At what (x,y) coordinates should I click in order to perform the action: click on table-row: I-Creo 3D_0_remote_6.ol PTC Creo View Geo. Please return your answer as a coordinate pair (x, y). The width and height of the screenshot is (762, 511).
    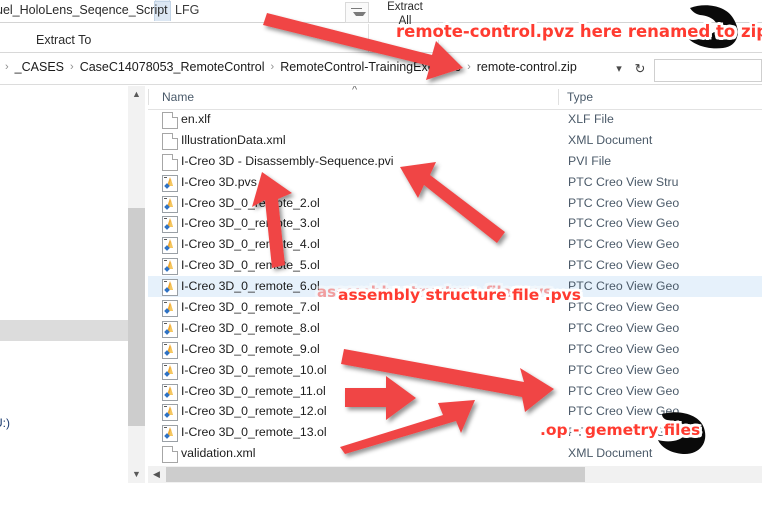
    Looking at the image, I should click on (455, 287).